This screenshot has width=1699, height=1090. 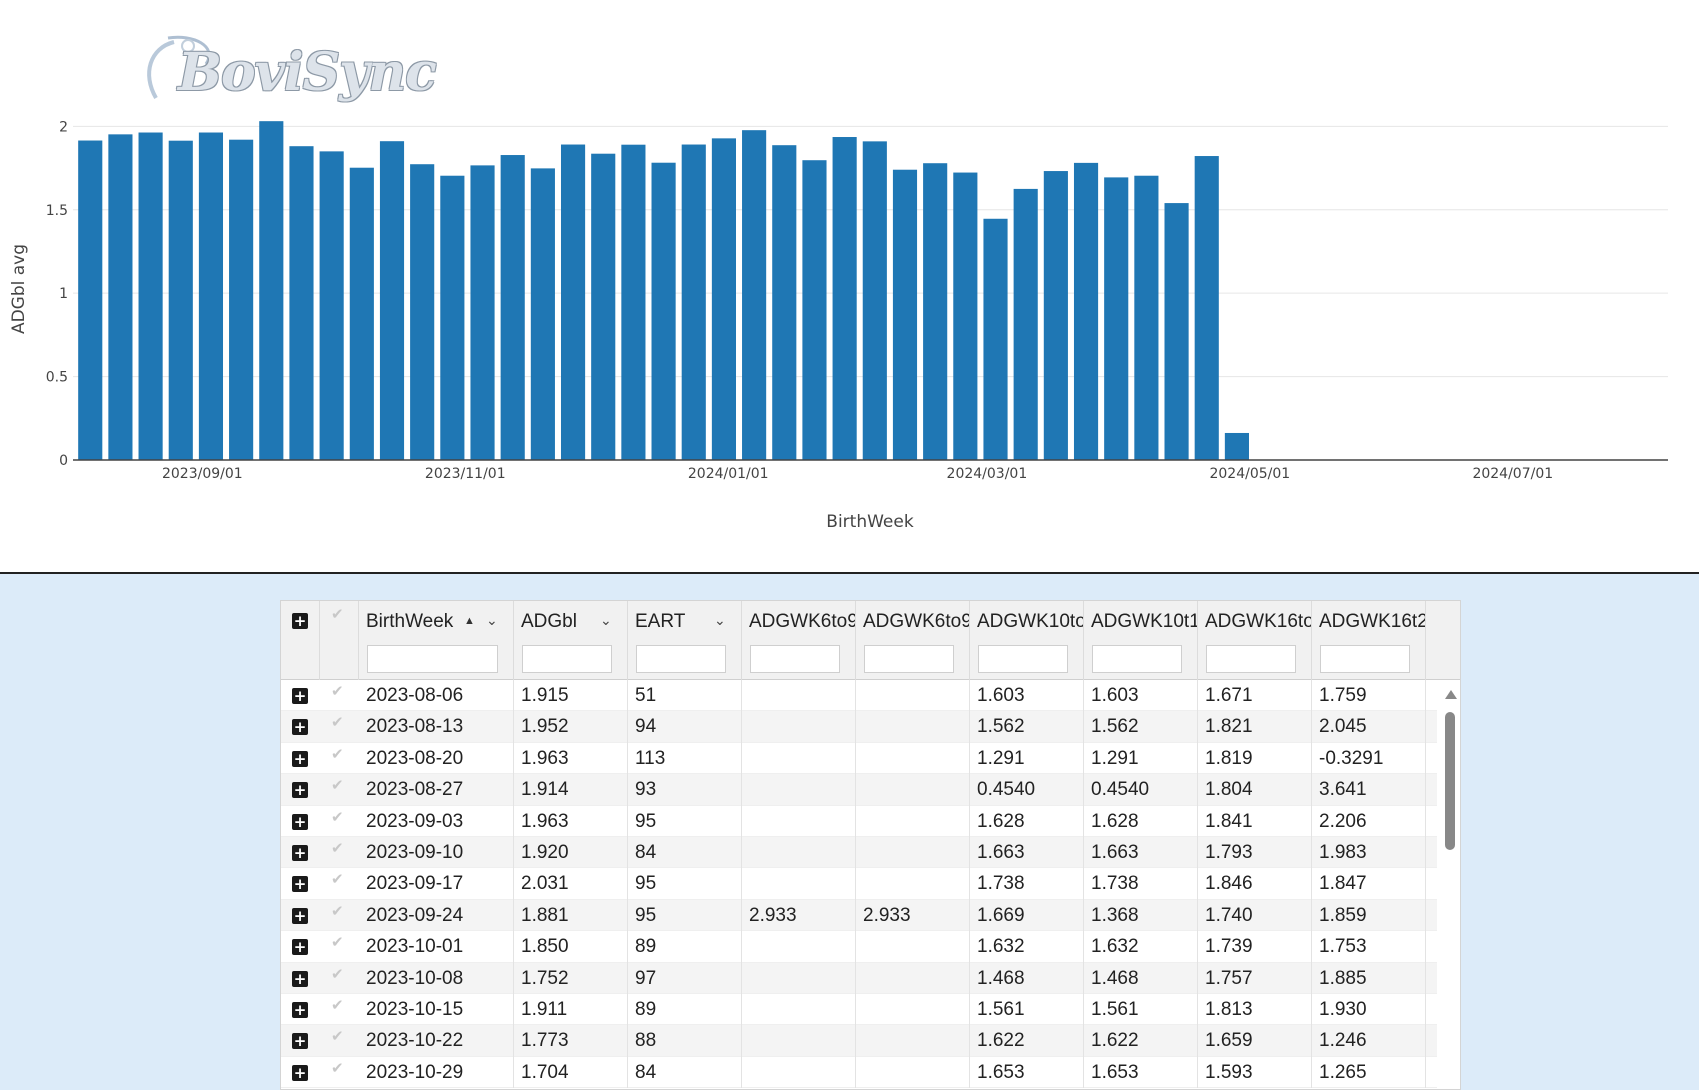 I want to click on cell-adgbl: 2.031, so click(x=571, y=884).